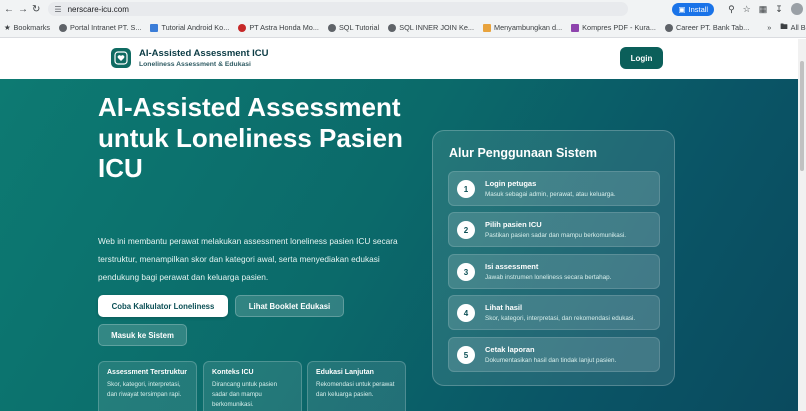 Image resolution: width=806 pixels, height=411 pixels. What do you see at coordinates (513, 224) in the screenshot?
I see `step-title: Pilih pasien ICU` at bounding box center [513, 224].